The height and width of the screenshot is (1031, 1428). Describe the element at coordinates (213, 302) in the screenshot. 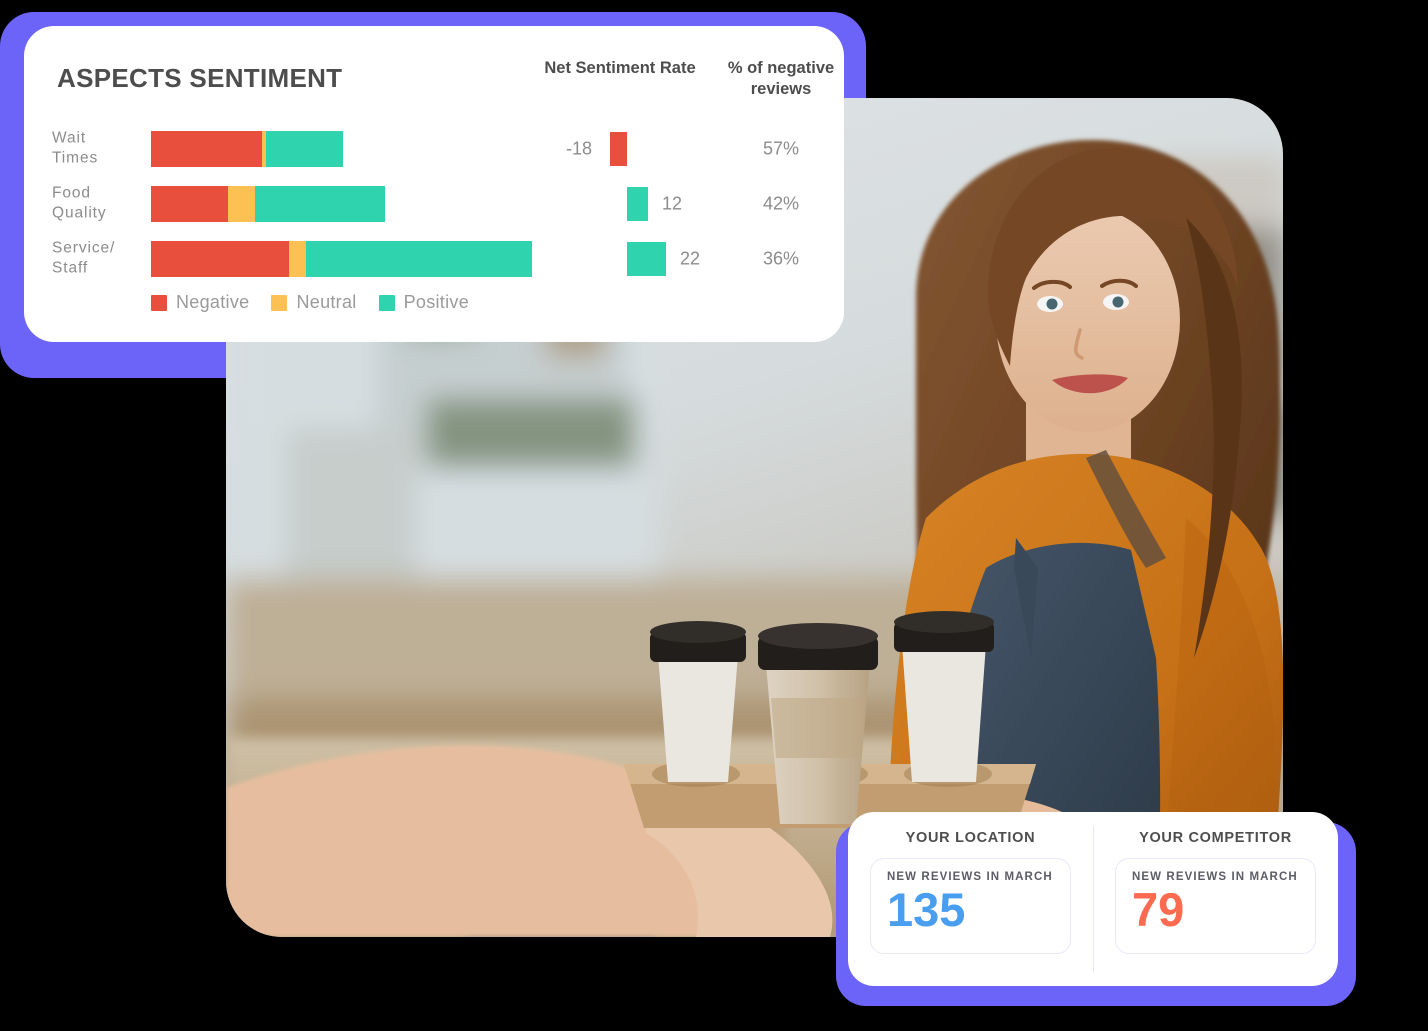

I see `legend-label: Negative` at that location.